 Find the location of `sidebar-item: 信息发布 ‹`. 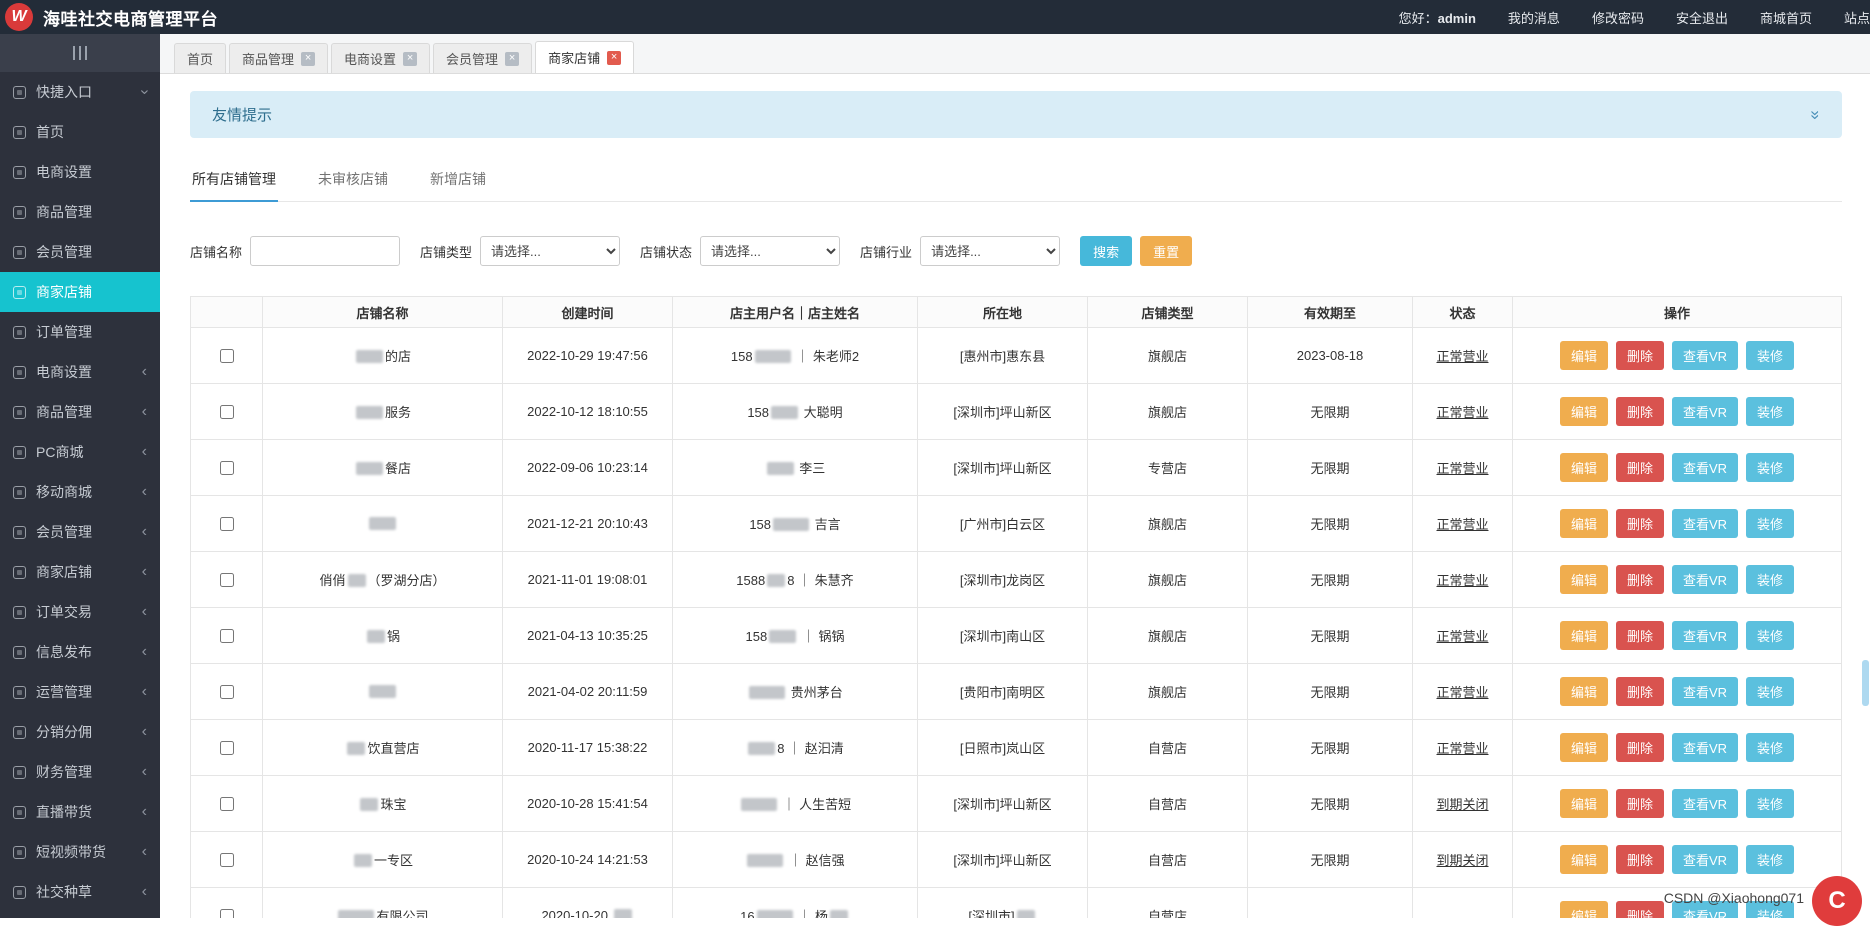

sidebar-item: 信息发布 ‹ is located at coordinates (80, 652).